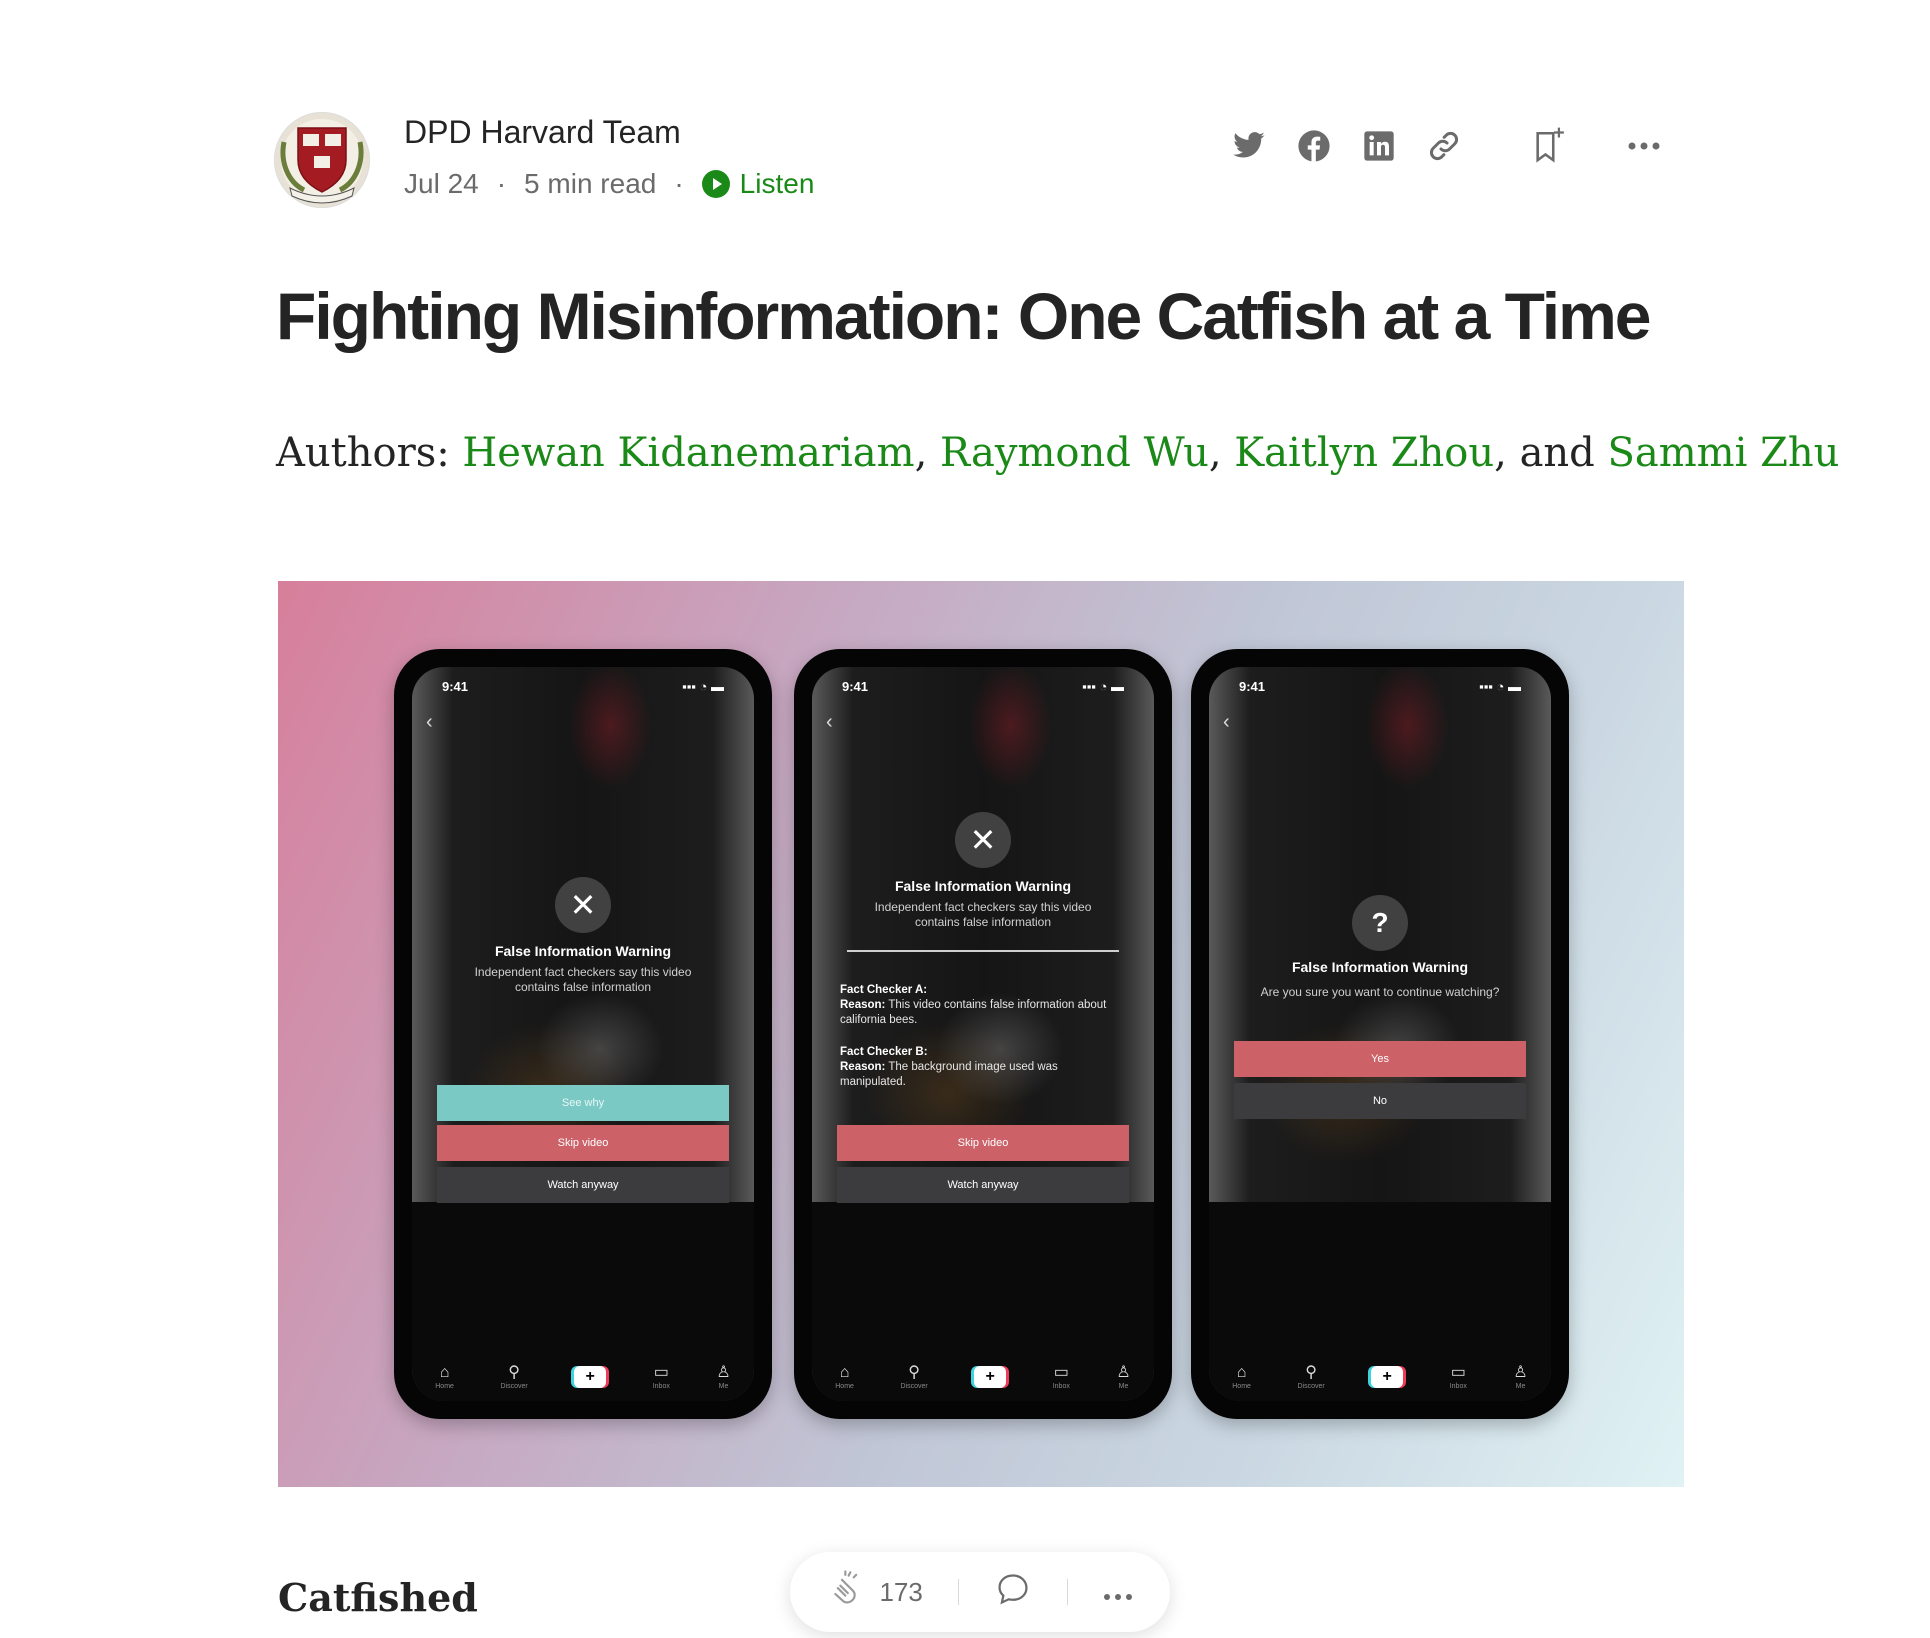 The image size is (1930, 1638). I want to click on facebook-icon, so click(1314, 146).